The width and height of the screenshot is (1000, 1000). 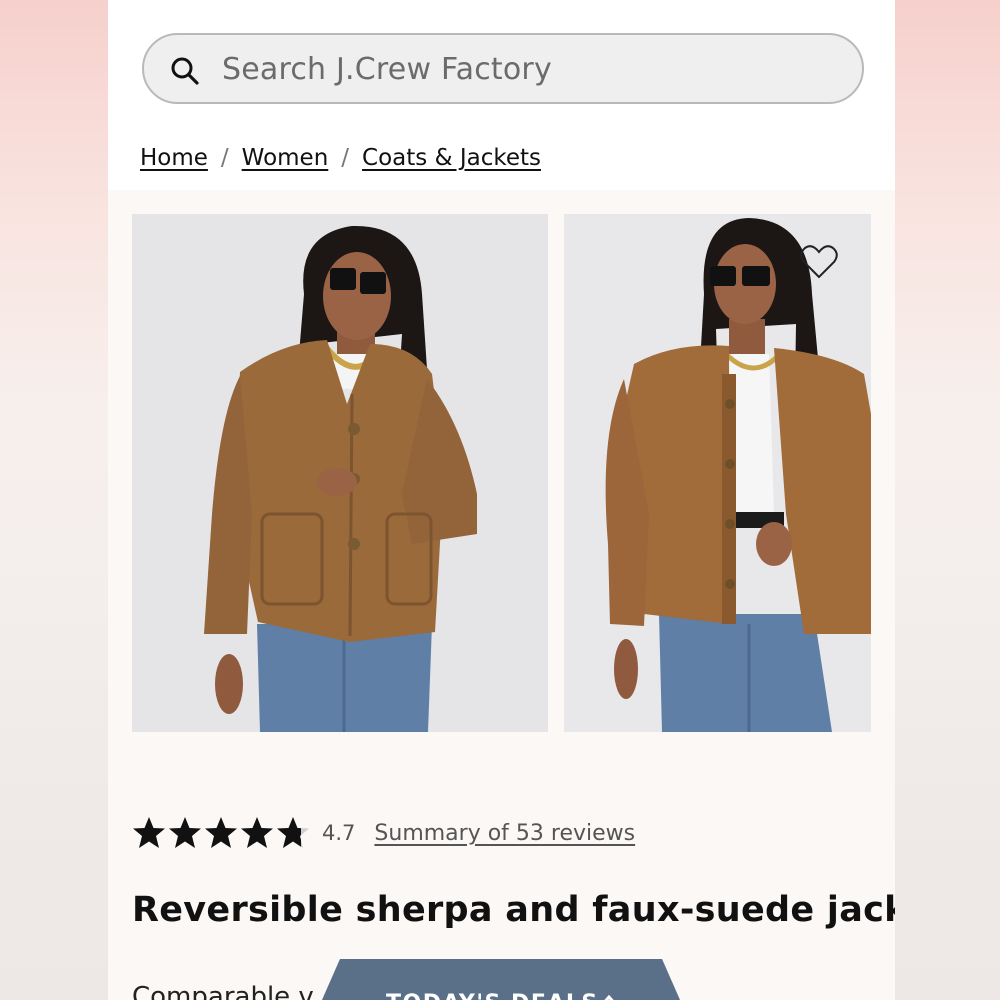 What do you see at coordinates (339, 833) in the screenshot?
I see `rating-value: 4.7` at bounding box center [339, 833].